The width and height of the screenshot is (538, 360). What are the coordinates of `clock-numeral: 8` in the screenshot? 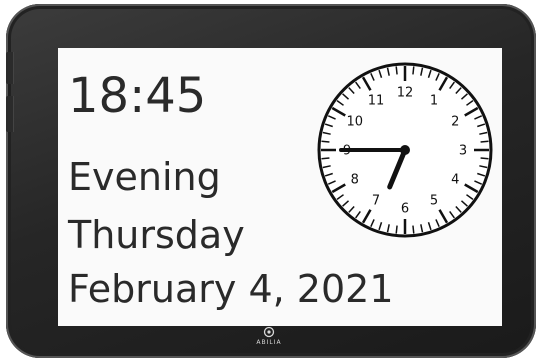 It's located at (355, 180).